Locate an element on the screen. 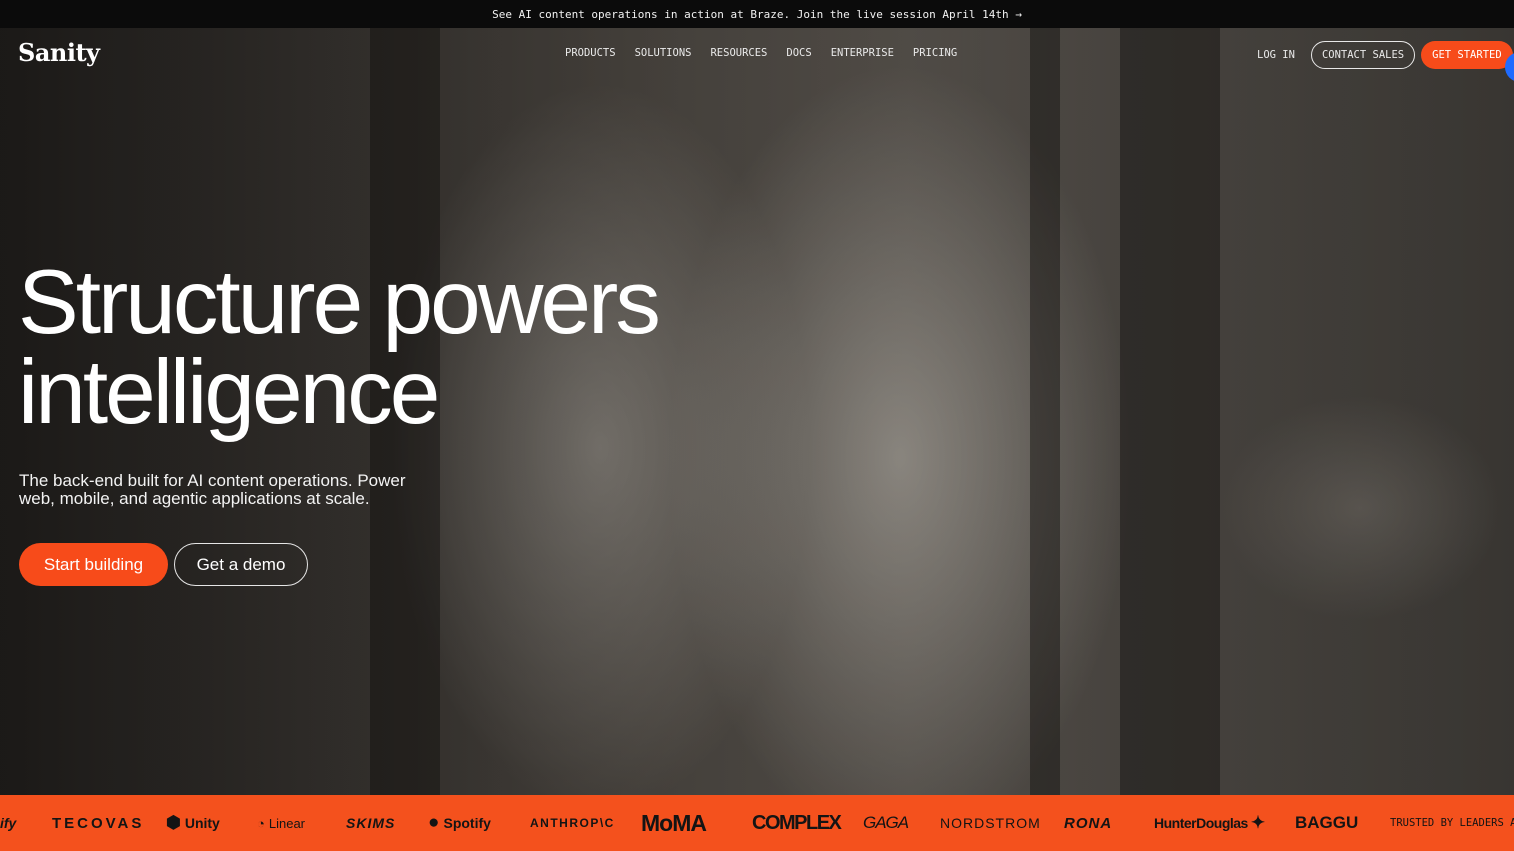 The width and height of the screenshot is (1514, 851). logo-hunter-douglas-label: HunterDouglas is located at coordinates (1201, 823).